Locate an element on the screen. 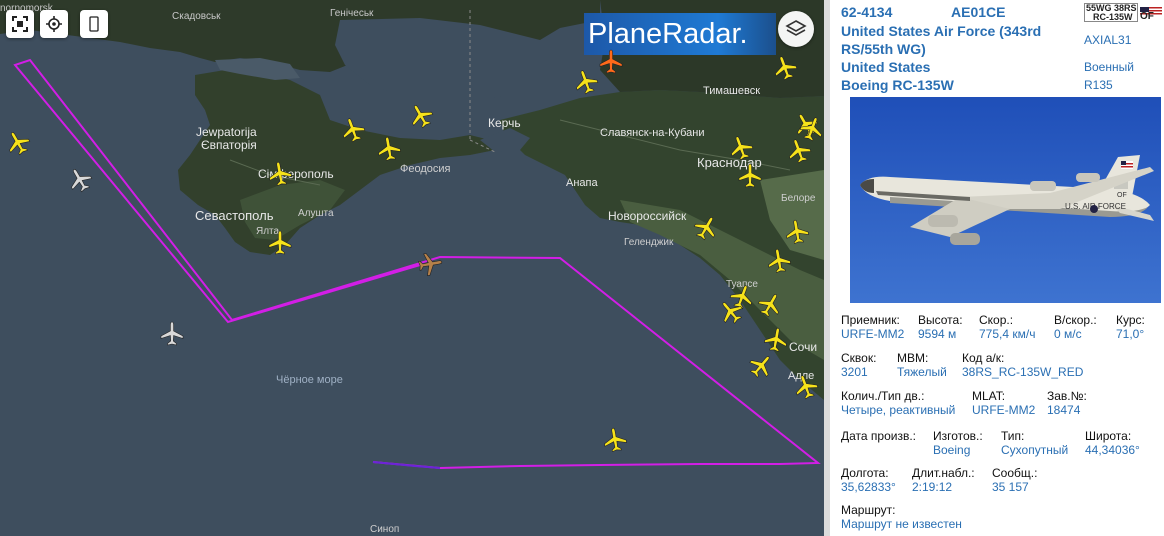 This screenshot has width=1164, height=536. type-value: Сухопутный is located at coordinates (1035, 450).